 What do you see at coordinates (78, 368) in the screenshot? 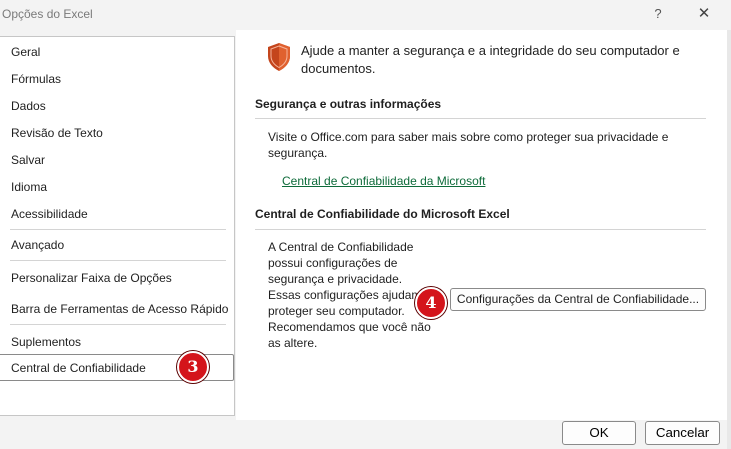
I see `sidebar-item-label: Central de Confiabilidade` at bounding box center [78, 368].